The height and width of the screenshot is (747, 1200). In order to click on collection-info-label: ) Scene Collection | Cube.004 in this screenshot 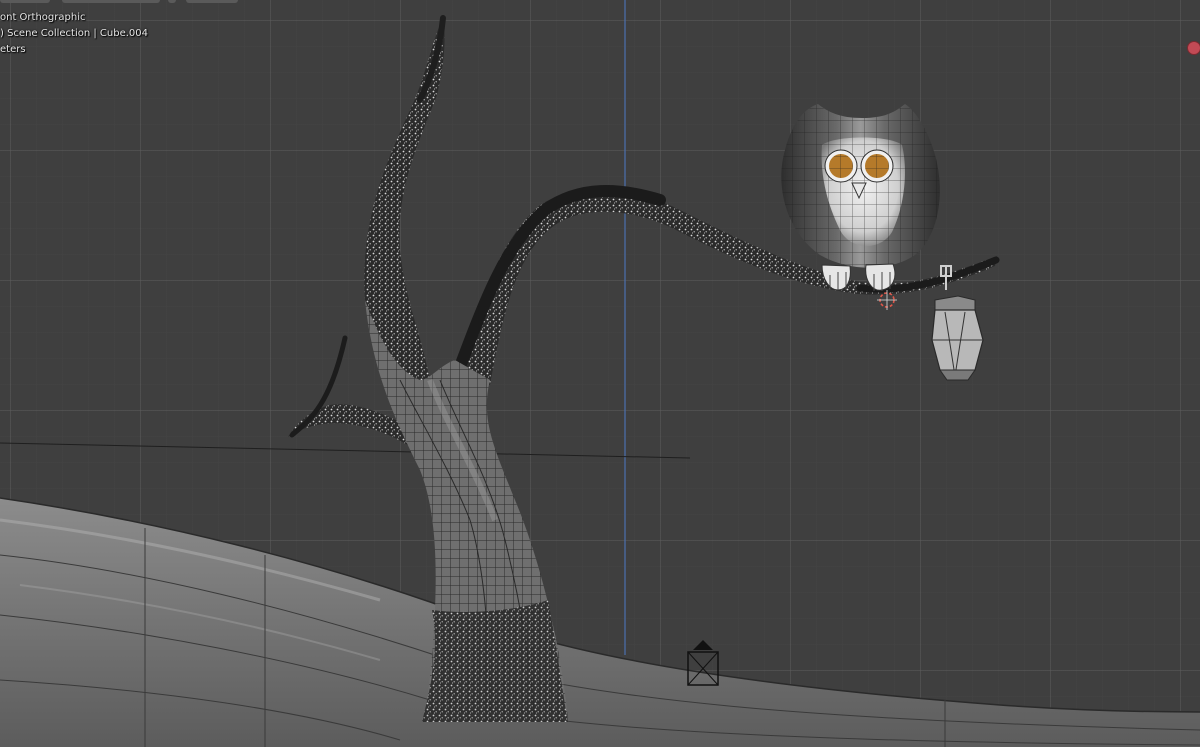, I will do `click(74, 33)`.